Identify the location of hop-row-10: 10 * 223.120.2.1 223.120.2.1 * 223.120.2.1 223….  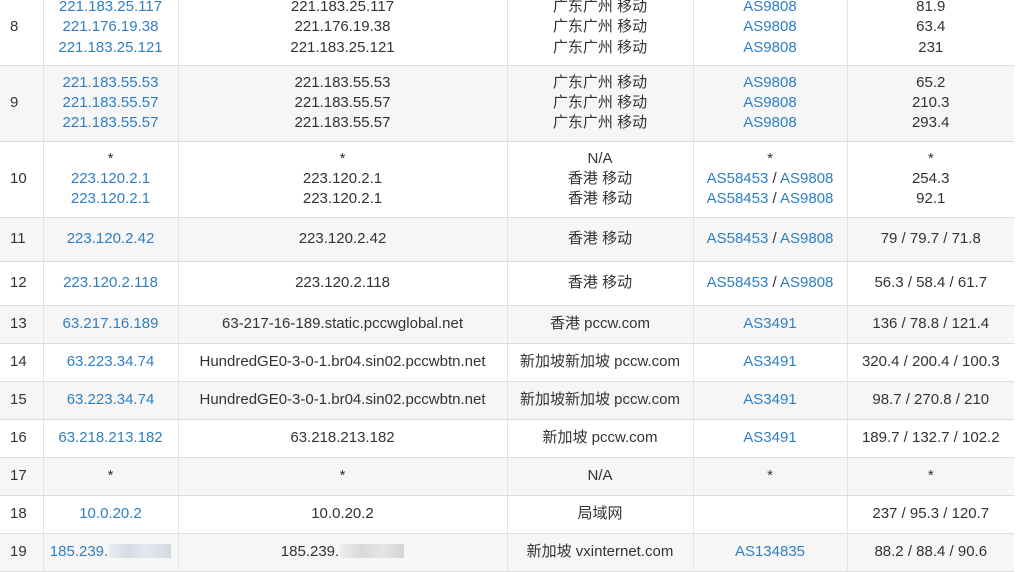
(507, 179).